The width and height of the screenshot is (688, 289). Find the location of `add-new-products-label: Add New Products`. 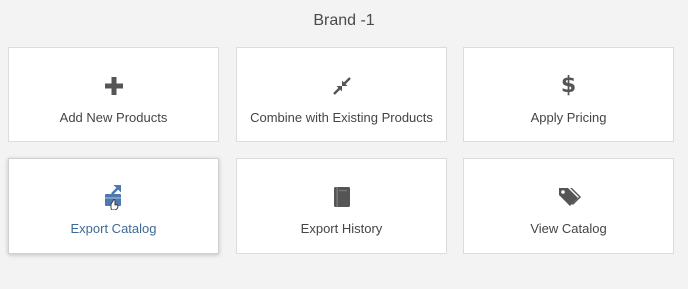

add-new-products-label: Add New Products is located at coordinates (113, 117).